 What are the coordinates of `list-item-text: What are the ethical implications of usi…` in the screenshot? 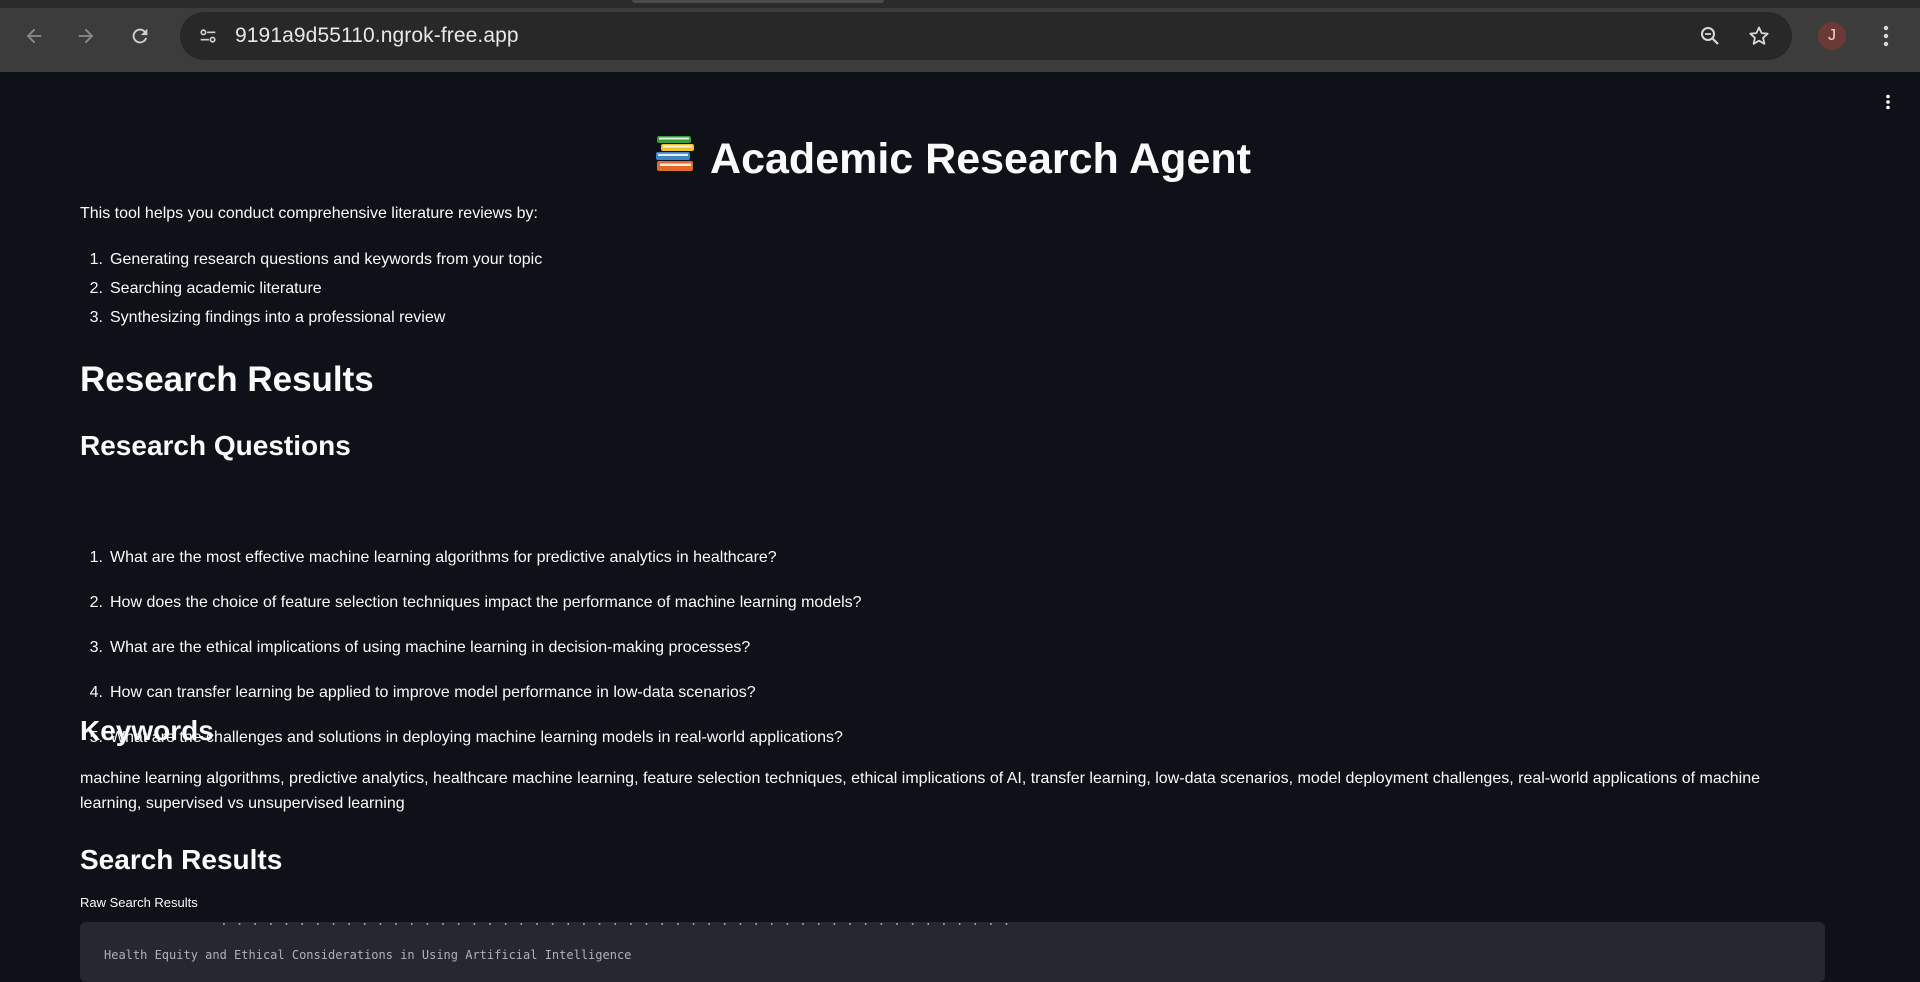 It's located at (430, 647).